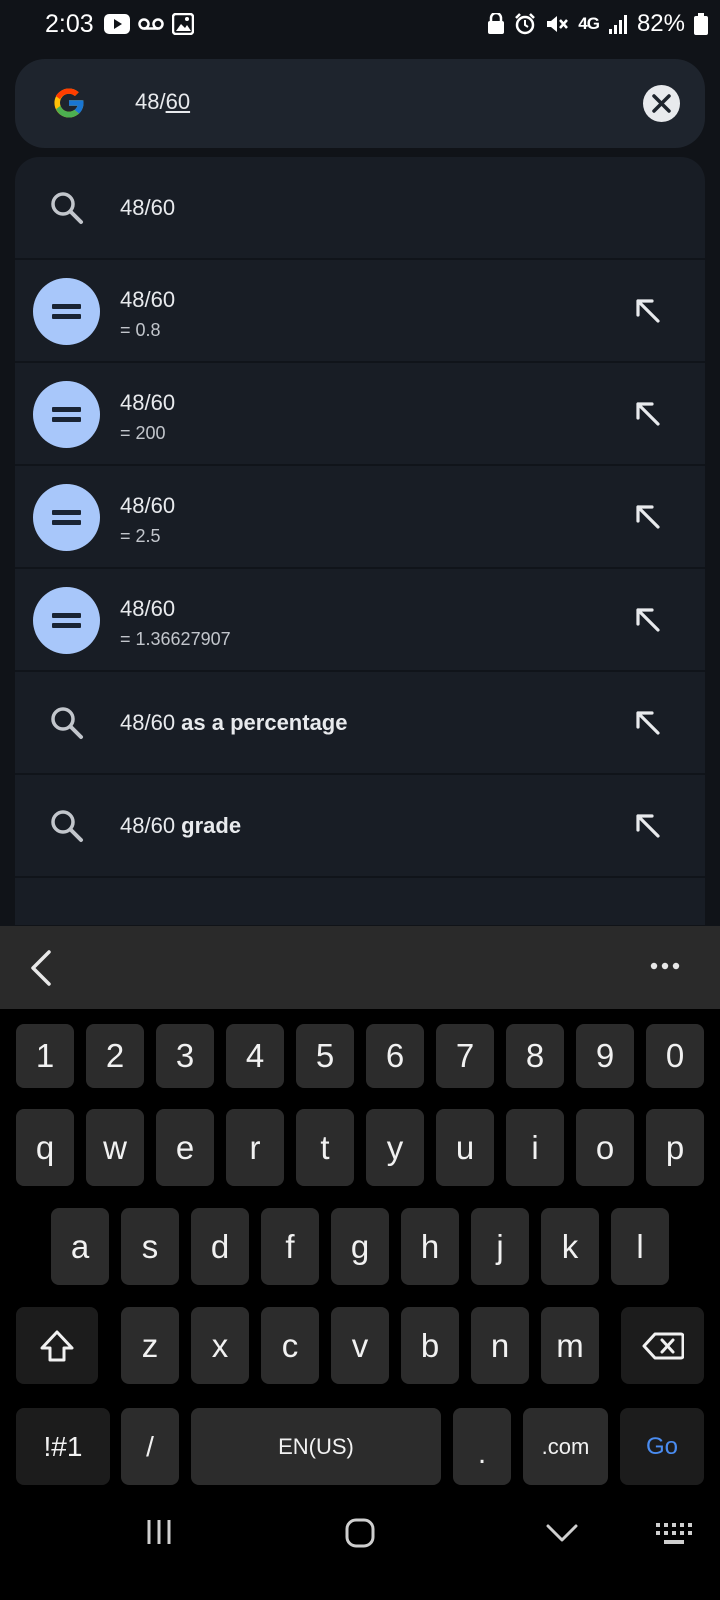  I want to click on query-composing-text: 60, so click(178, 101).